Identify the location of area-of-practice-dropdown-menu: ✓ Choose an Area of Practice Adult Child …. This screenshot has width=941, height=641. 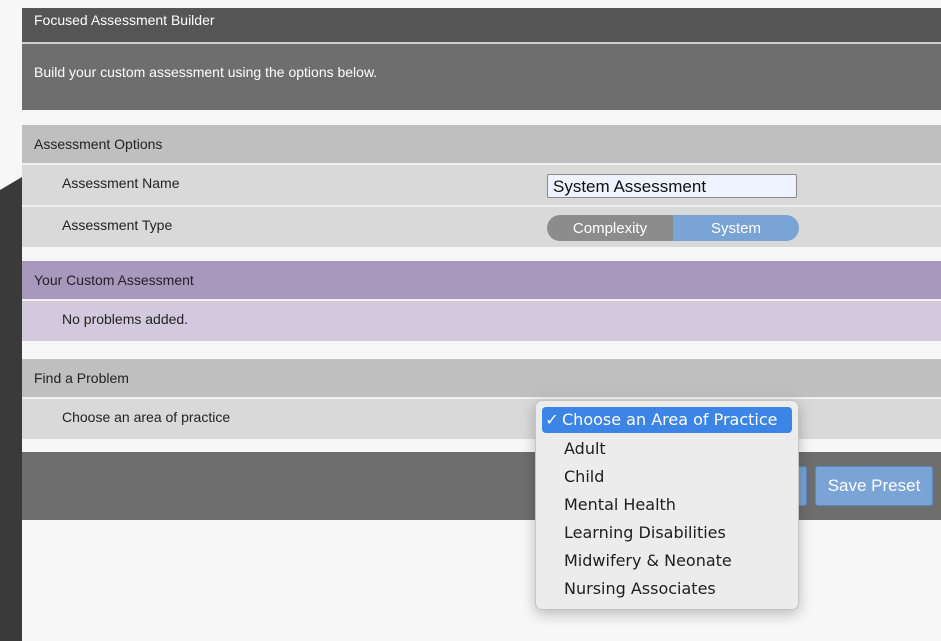
(667, 505).